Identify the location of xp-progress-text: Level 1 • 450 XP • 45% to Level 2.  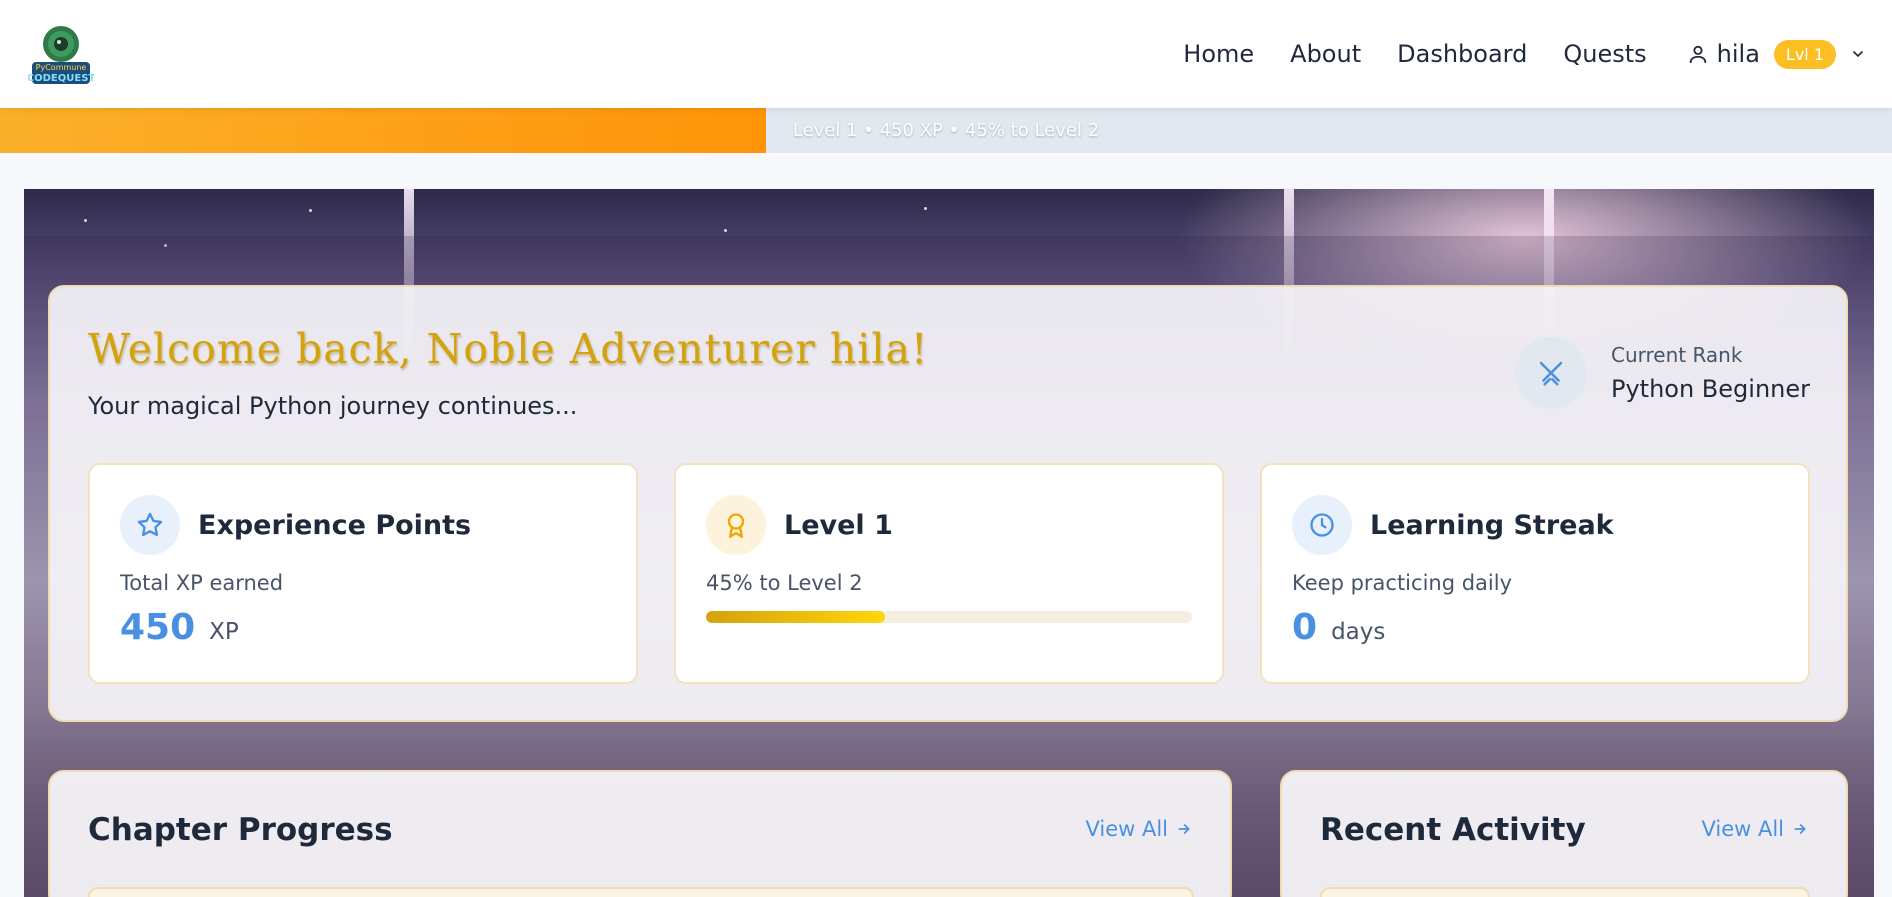
(946, 130).